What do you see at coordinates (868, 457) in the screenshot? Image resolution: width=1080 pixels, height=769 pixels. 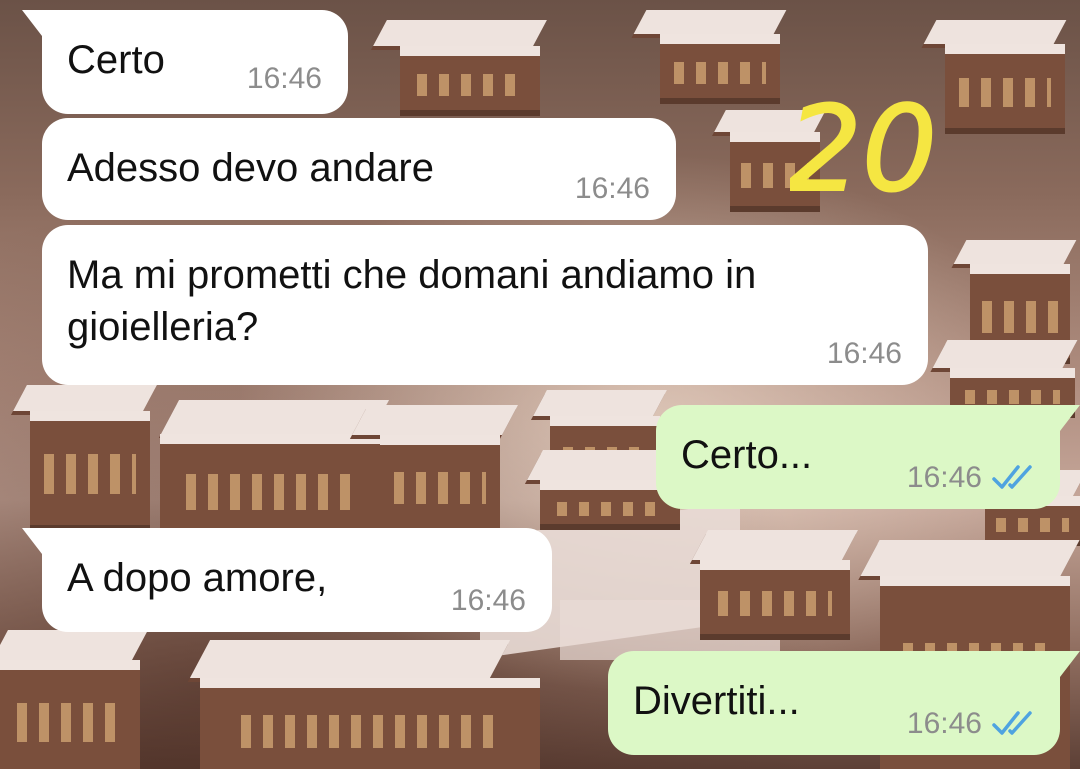 I see `message-bubble-outgoing: Certo... 16:46` at bounding box center [868, 457].